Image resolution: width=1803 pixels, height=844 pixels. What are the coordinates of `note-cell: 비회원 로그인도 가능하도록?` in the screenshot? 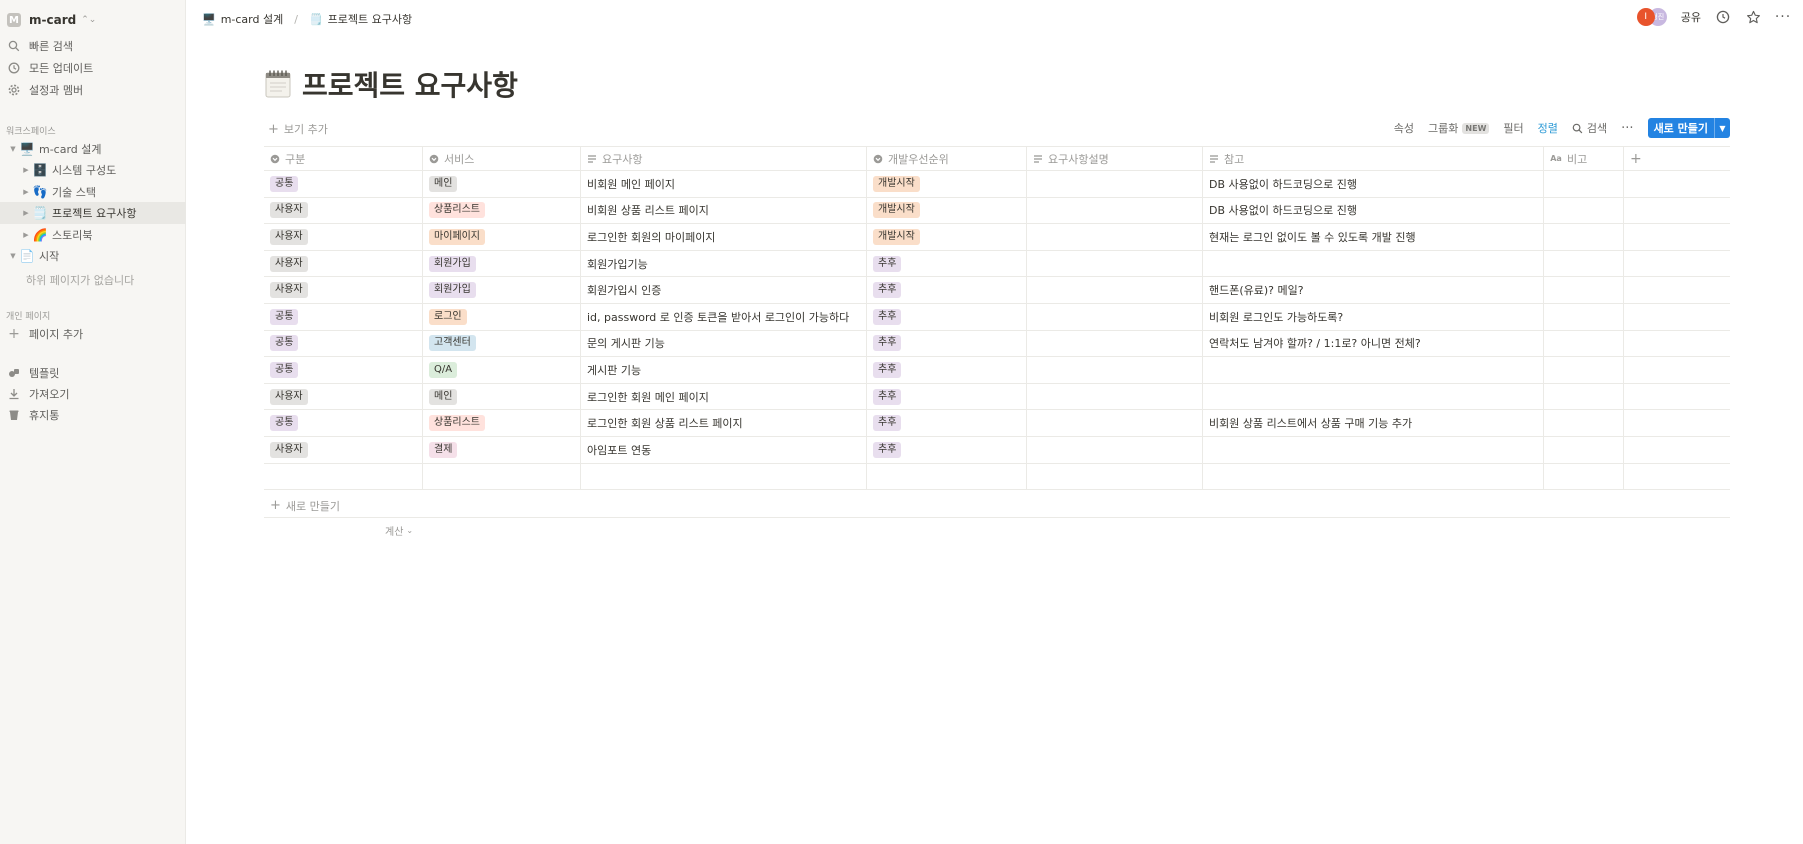 It's located at (1373, 316).